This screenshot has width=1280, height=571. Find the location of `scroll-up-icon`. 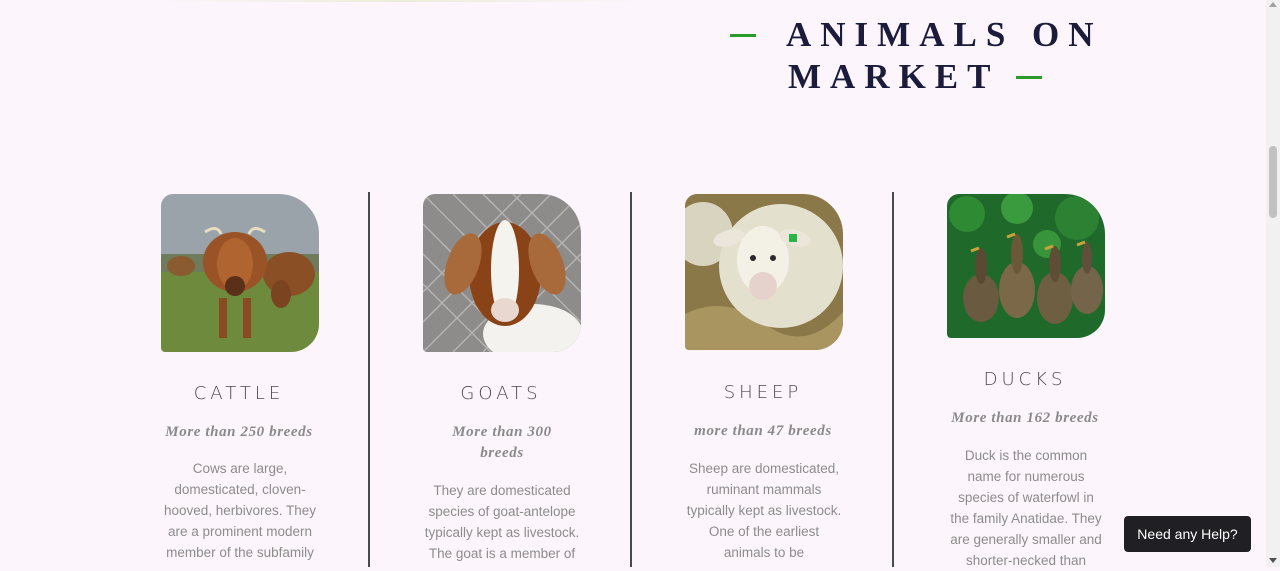

scroll-up-icon is located at coordinates (1273, 4).